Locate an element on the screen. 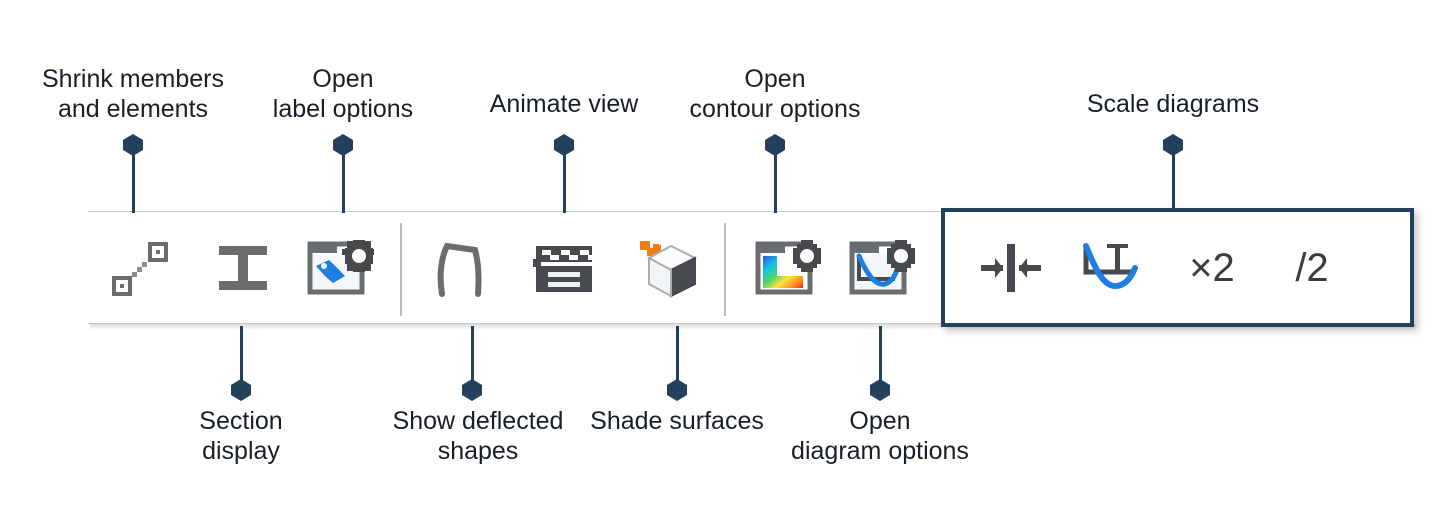  callout-leader-shrink-members-and-elements is located at coordinates (133, 184).